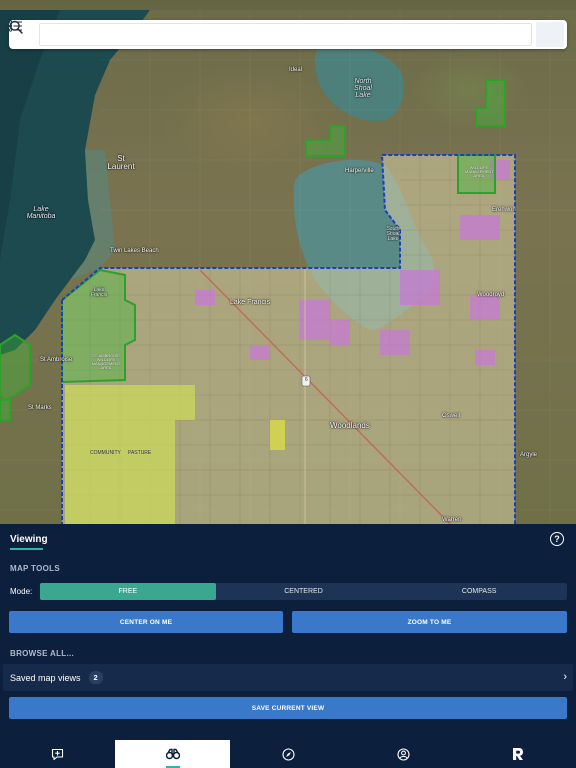 Image resolution: width=576 pixels, height=768 pixels. Describe the element at coordinates (128, 591) in the screenshot. I see `mode-free: FREE` at that location.